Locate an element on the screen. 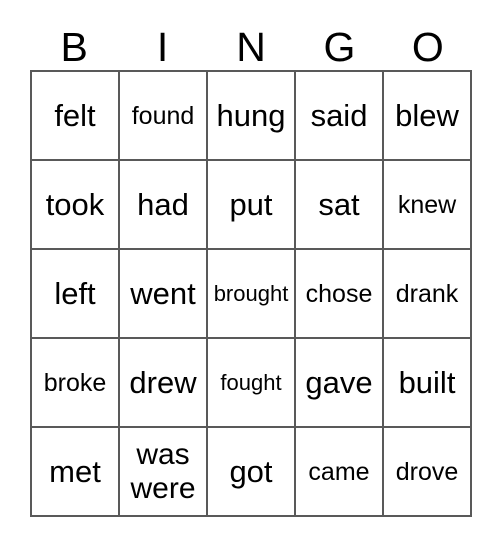  bingo-cell-word: took is located at coordinates (75, 204).